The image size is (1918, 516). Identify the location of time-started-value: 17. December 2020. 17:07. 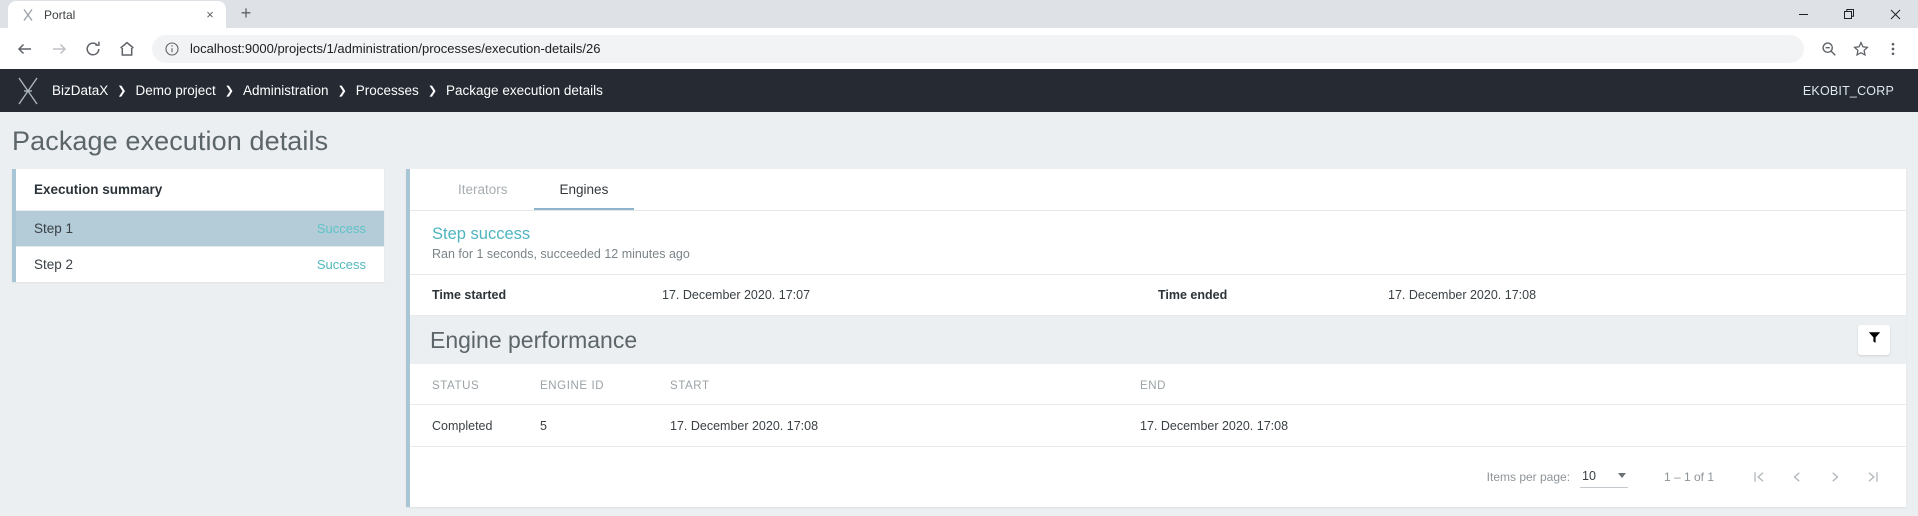
(736, 295).